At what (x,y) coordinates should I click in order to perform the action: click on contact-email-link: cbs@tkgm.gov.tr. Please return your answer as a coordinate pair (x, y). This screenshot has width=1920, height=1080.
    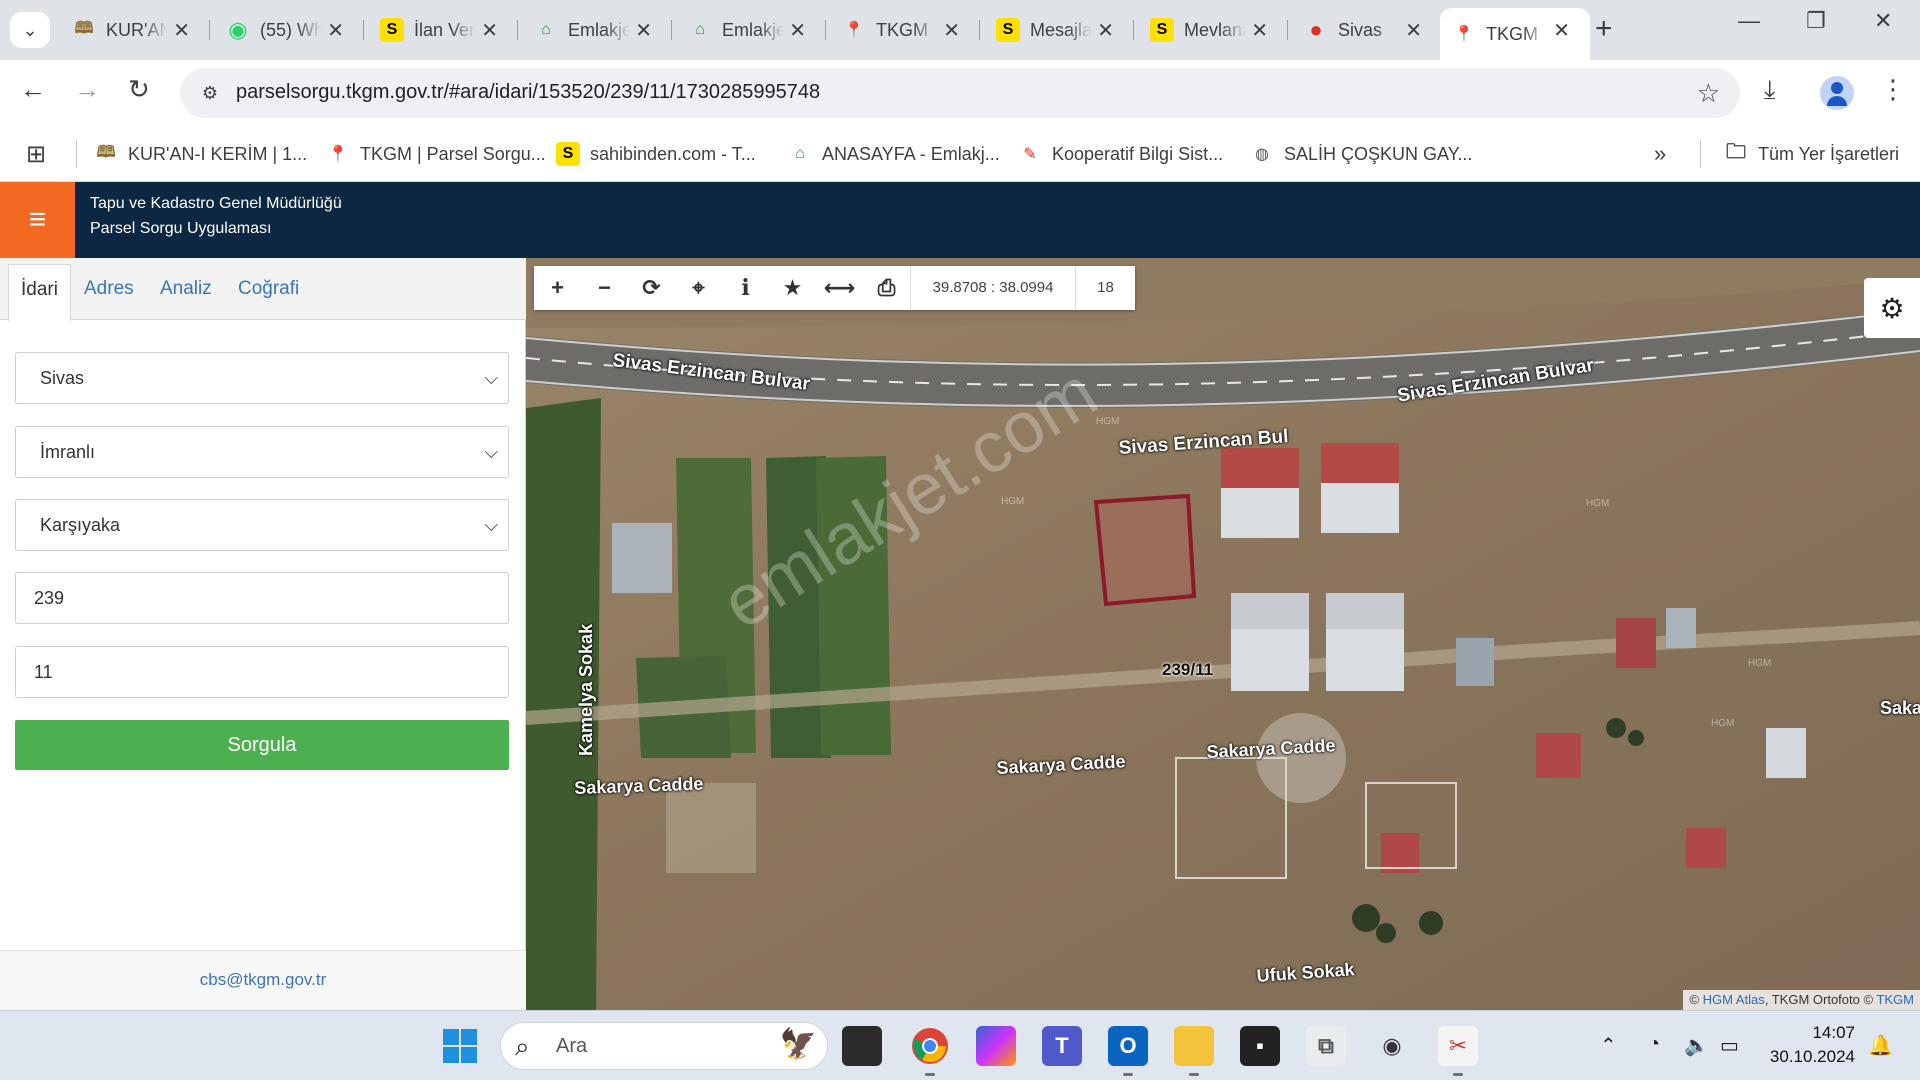
    Looking at the image, I should click on (263, 980).